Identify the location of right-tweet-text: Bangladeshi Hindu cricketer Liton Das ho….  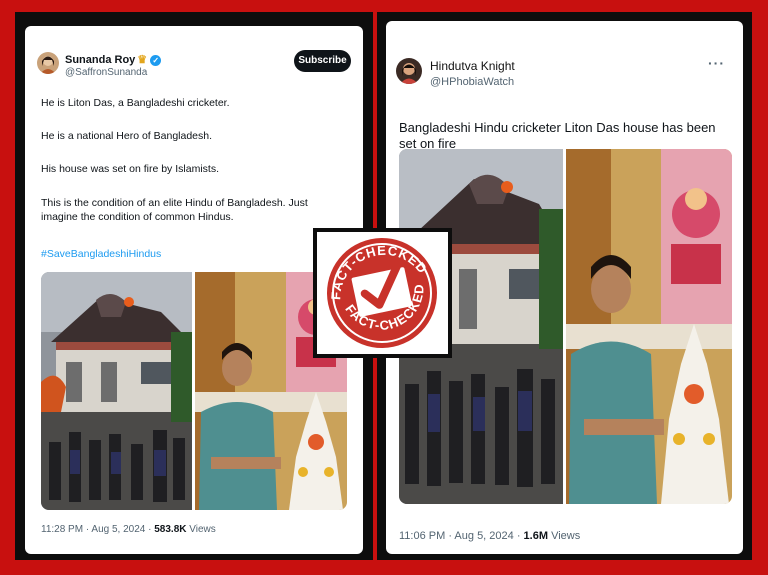
(557, 135).